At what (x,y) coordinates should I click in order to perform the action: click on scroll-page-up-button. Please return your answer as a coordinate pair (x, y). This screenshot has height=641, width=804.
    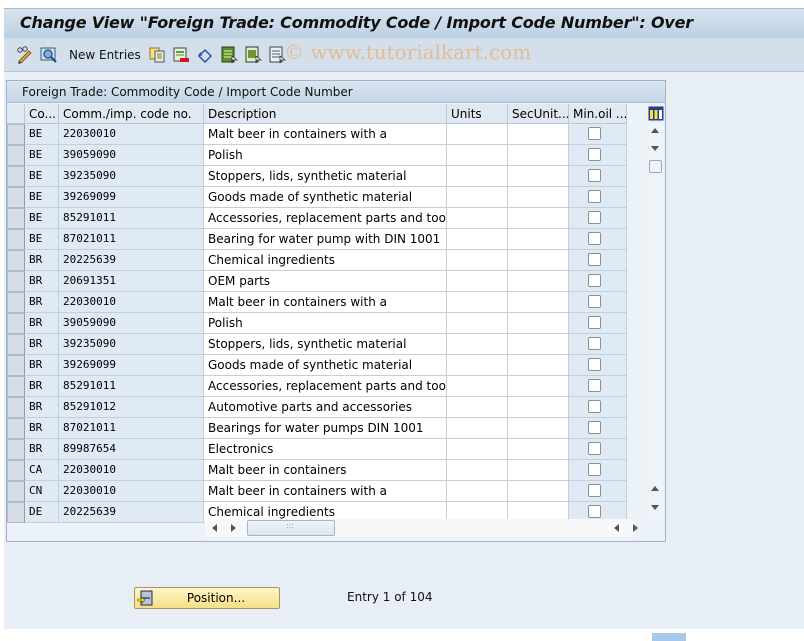
    Looking at the image, I should click on (655, 489).